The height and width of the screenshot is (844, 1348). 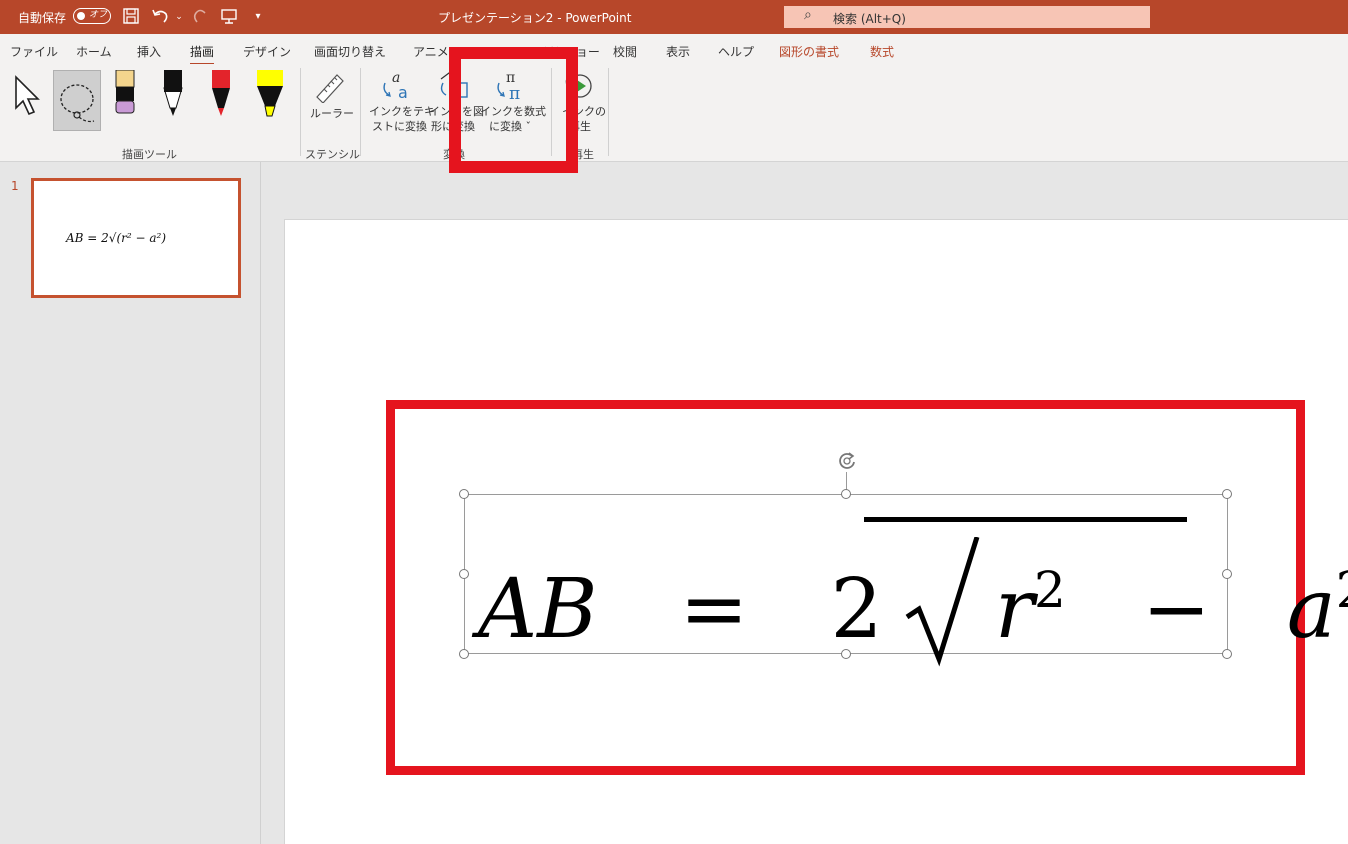 I want to click on autosave-state: オフ, so click(x=98, y=15).